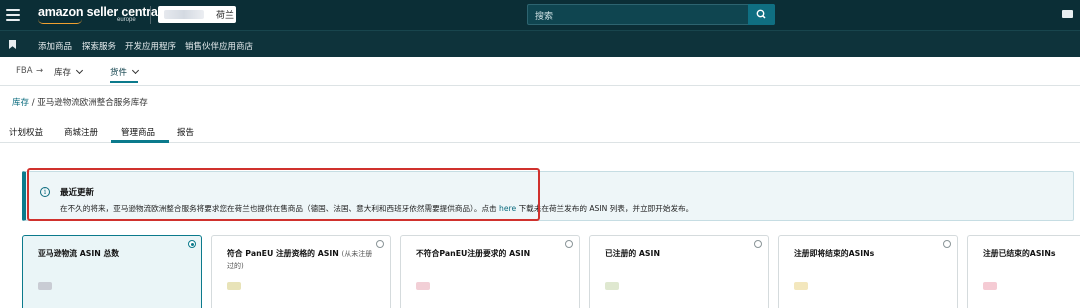 This screenshot has width=1080, height=308. Describe the element at coordinates (81, 132) in the screenshot. I see `tab-marketplace-registration: 商城注册` at that location.